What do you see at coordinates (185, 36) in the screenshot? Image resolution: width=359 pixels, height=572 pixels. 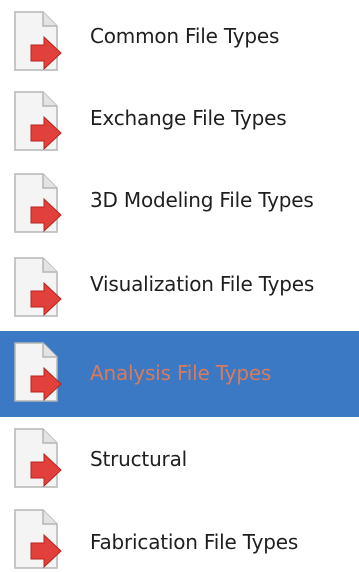 I see `menu-item-label: Common File Types` at bounding box center [185, 36].